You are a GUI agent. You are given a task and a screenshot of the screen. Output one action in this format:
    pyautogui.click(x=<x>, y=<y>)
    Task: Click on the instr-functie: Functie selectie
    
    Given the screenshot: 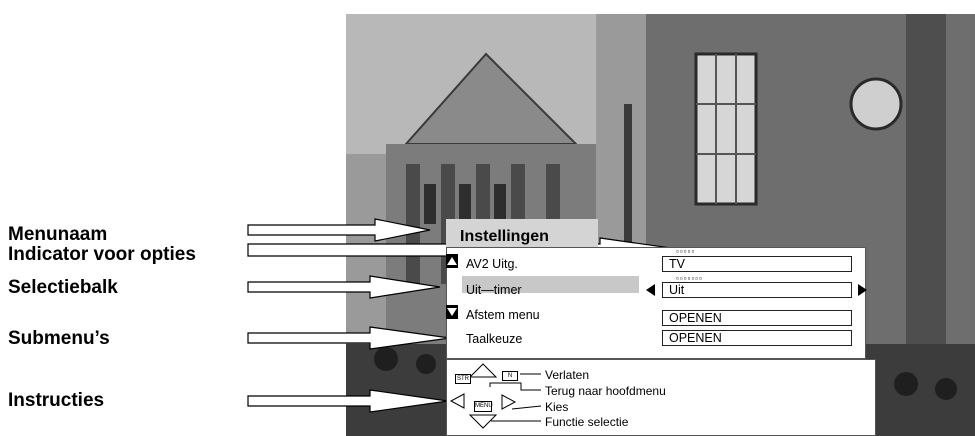 What is the action you would take?
    pyautogui.click(x=587, y=422)
    